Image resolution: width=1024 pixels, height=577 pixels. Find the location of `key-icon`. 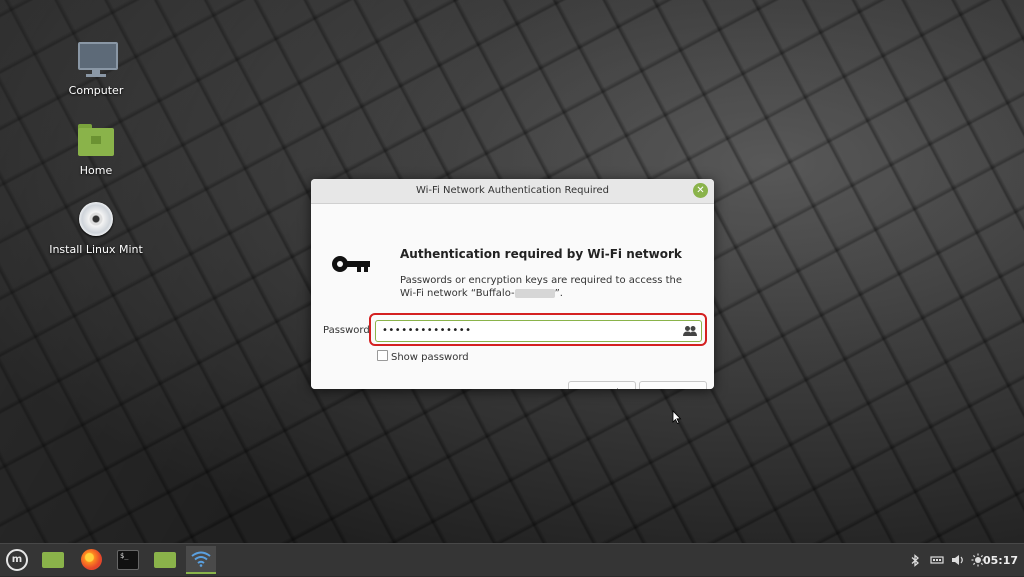

key-icon is located at coordinates (351, 264).